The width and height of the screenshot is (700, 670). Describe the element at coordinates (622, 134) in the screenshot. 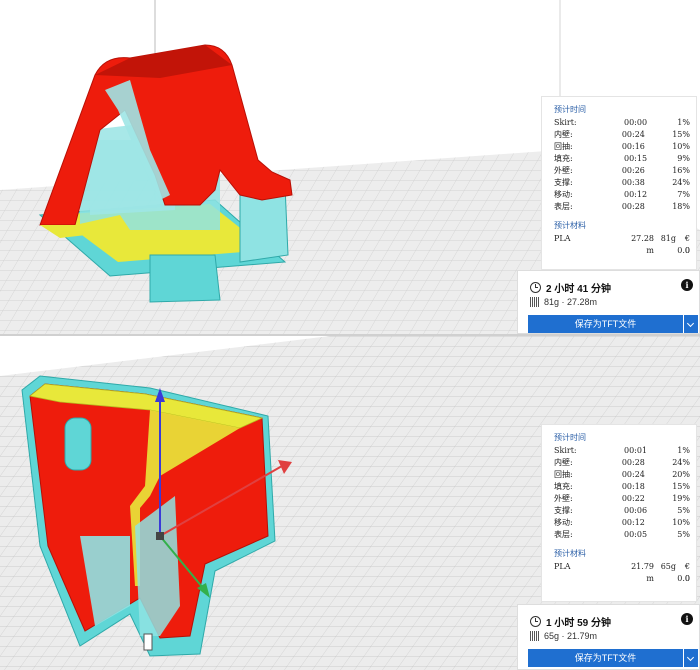

I see `stat-row: 内壁: 00:24 15%` at that location.